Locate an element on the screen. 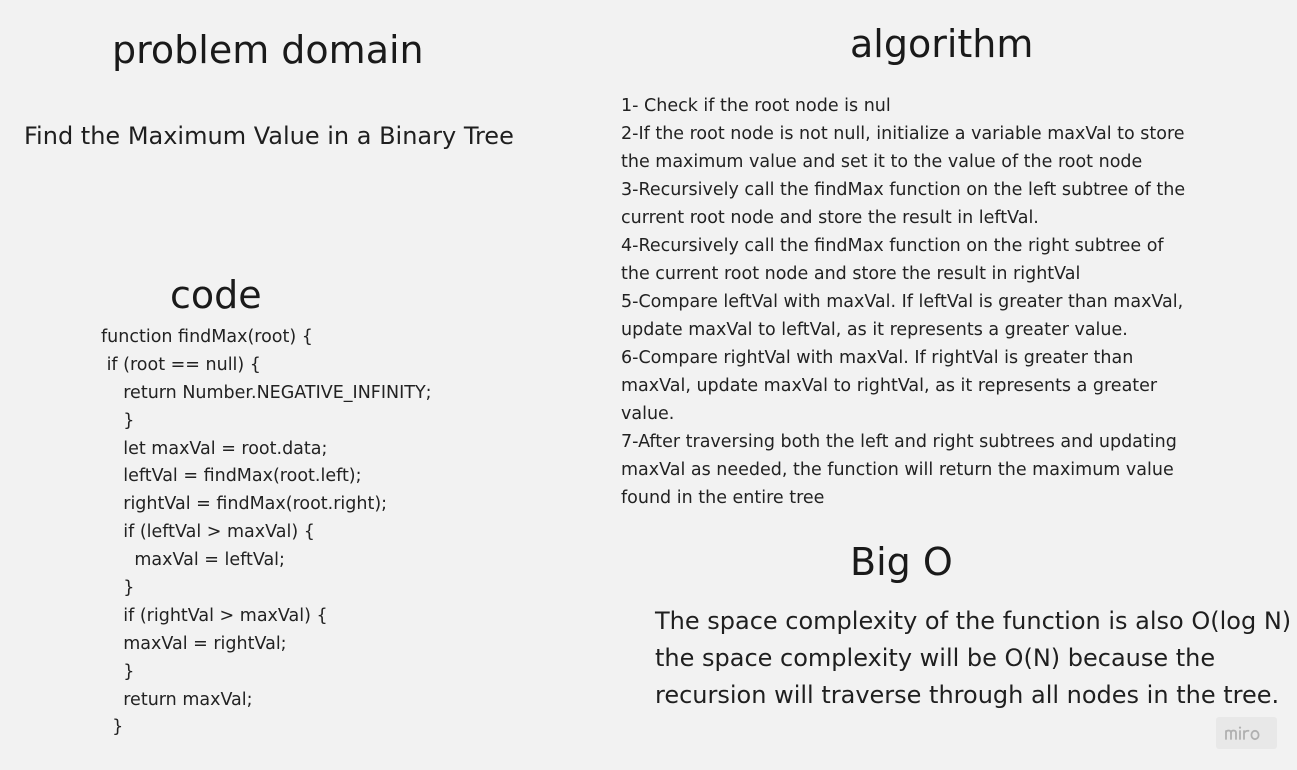  problem-statement: Find the Maximum Value in a Binary Tree is located at coordinates (269, 136).